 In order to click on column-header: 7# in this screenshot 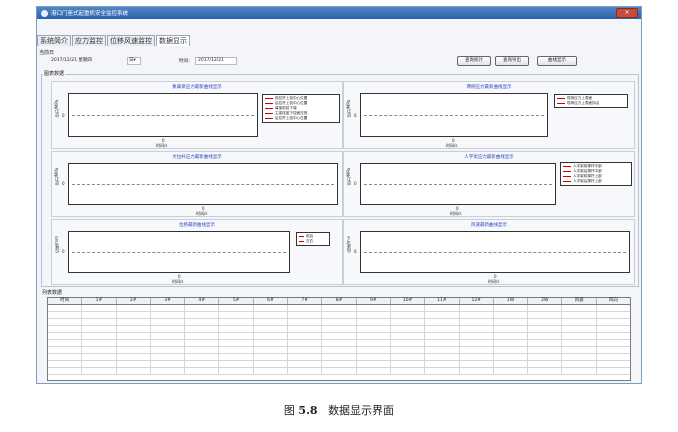, I will do `click(305, 301)`.